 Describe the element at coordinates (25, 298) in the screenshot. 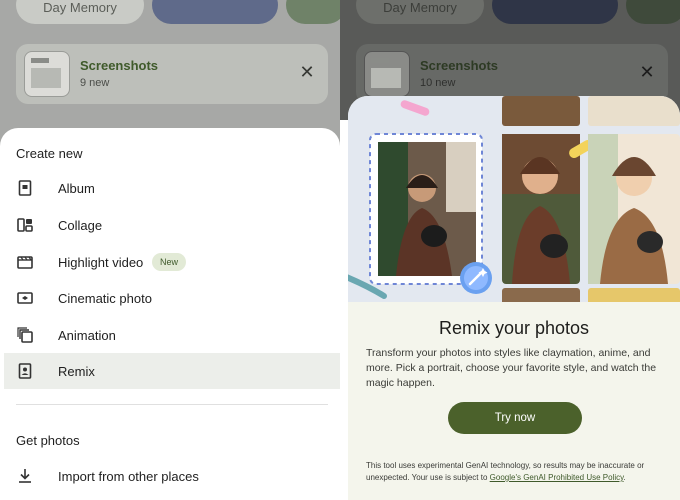

I see `cinematic-photo-icon` at that location.